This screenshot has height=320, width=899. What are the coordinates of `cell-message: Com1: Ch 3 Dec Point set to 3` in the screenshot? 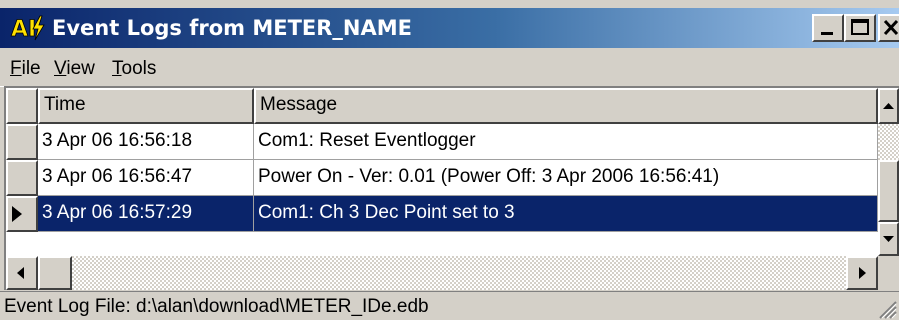 It's located at (566, 214).